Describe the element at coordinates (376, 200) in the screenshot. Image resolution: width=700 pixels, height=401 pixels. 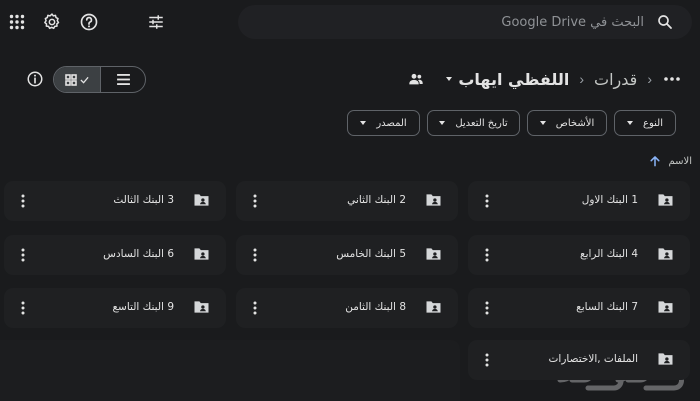
I see `folder-name: 2 البنك الثاني` at that location.